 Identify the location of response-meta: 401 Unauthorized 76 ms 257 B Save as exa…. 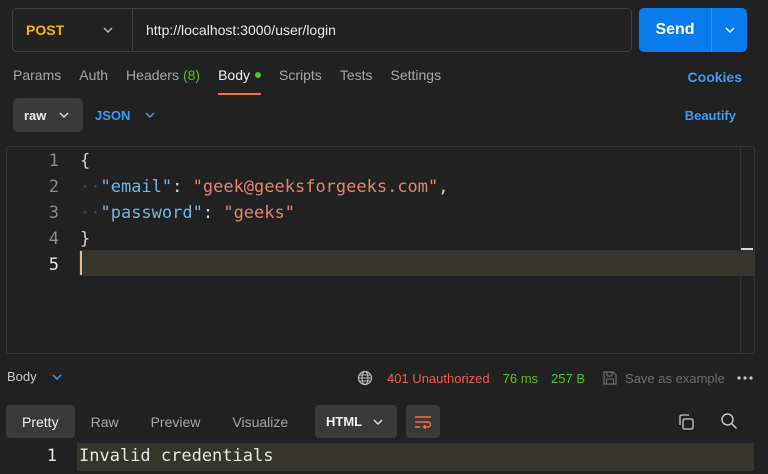
(541, 378).